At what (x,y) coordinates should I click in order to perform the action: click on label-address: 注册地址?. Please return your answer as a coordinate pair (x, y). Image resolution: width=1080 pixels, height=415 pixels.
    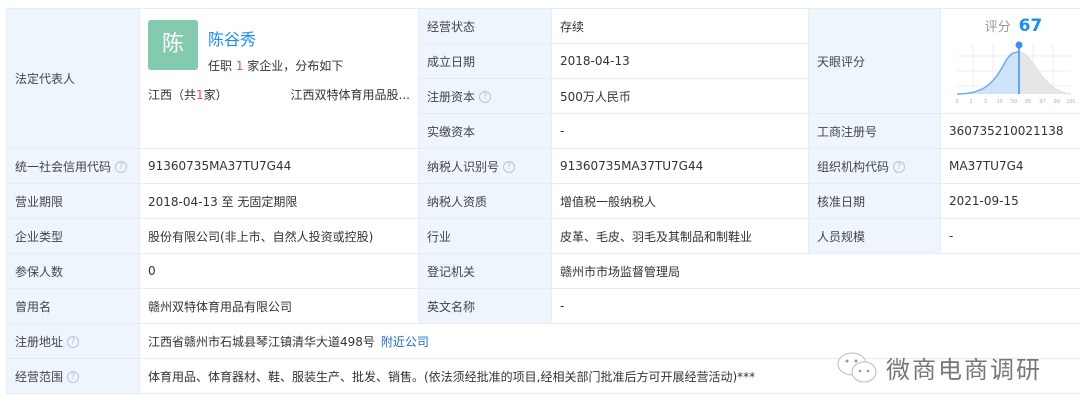
    Looking at the image, I should click on (73, 341).